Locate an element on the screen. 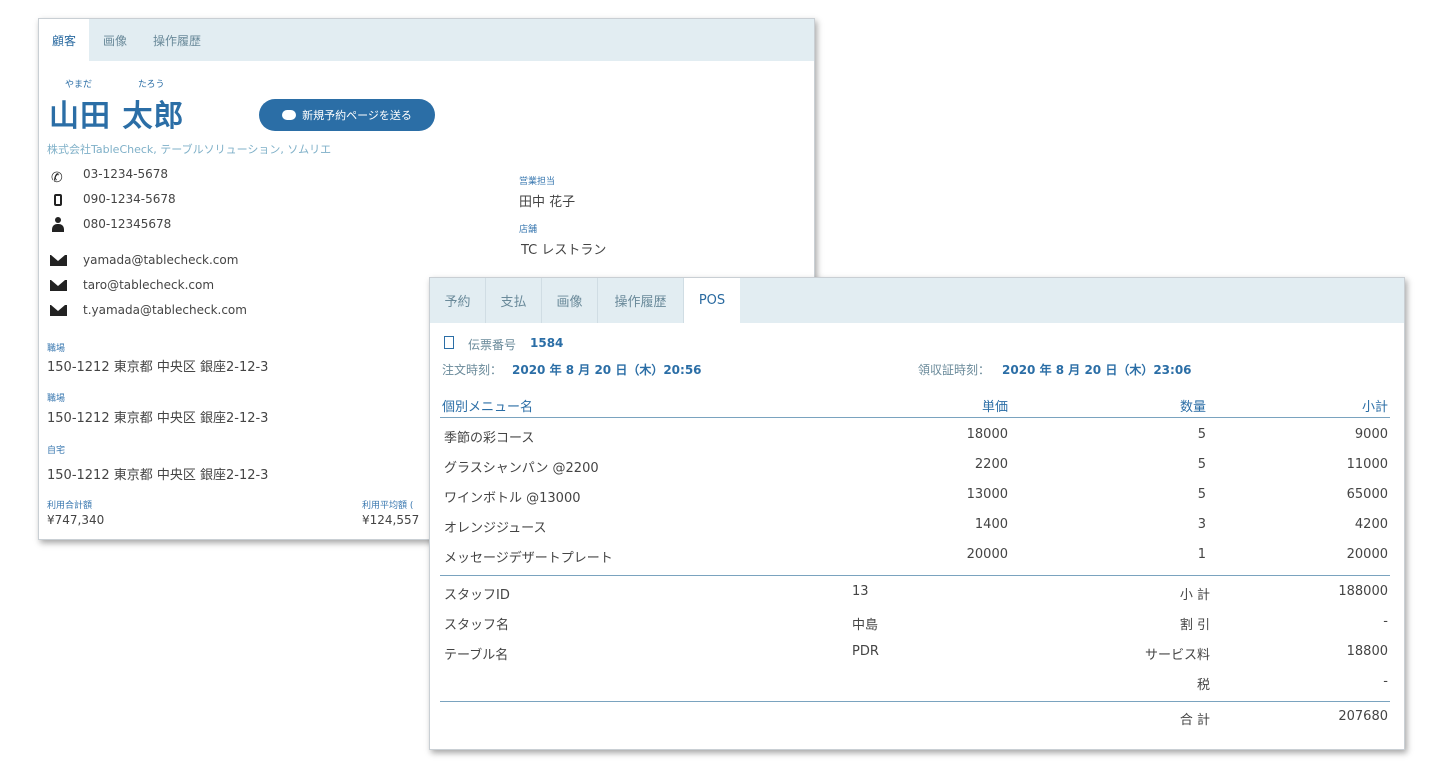  staff-name-value: 中島 is located at coordinates (865, 625).